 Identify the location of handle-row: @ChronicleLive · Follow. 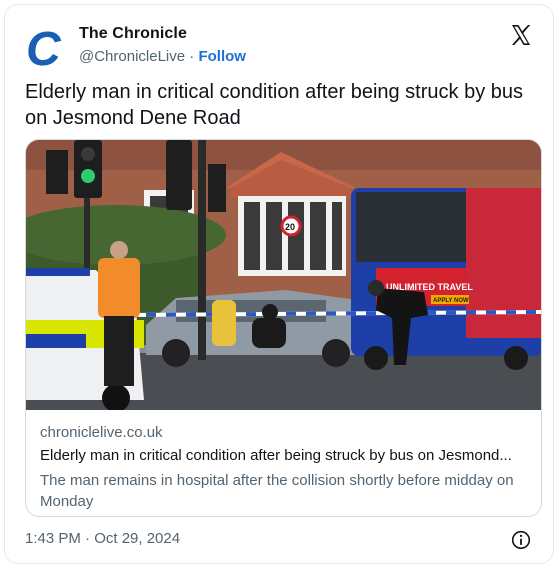
(162, 56).